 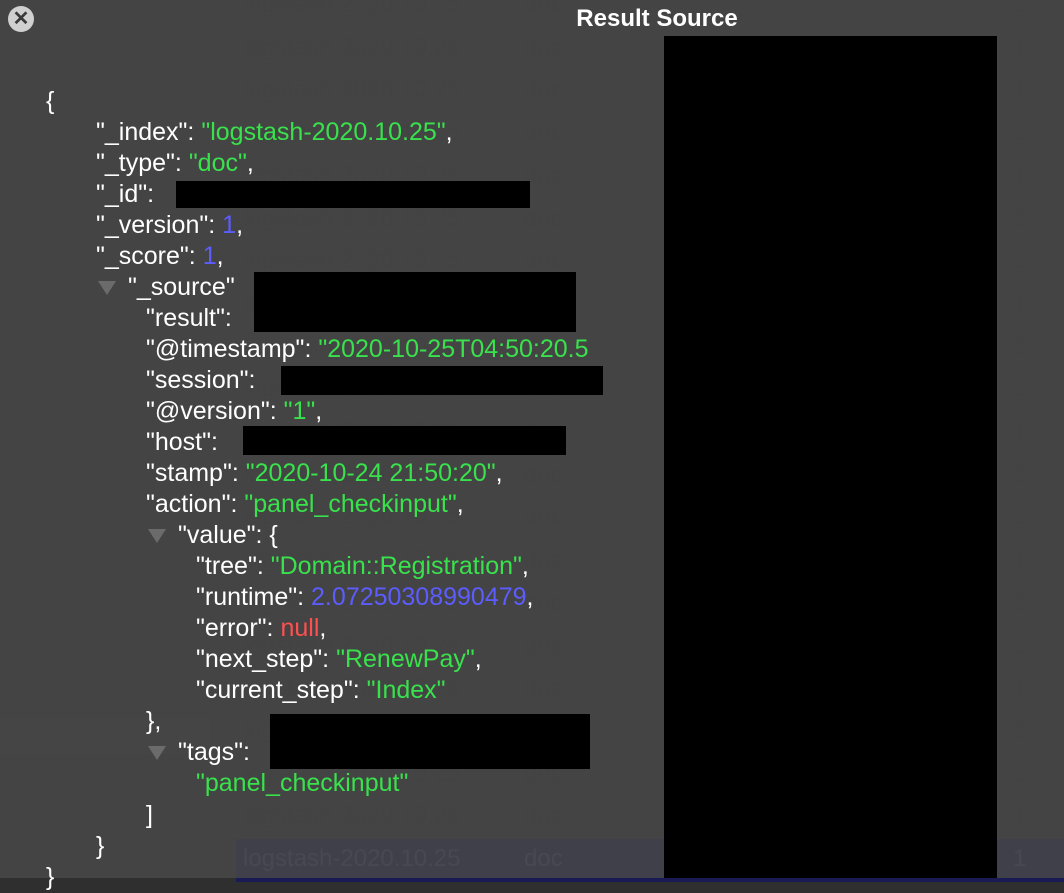 What do you see at coordinates (217, 535) in the screenshot?
I see `key: "value"` at bounding box center [217, 535].